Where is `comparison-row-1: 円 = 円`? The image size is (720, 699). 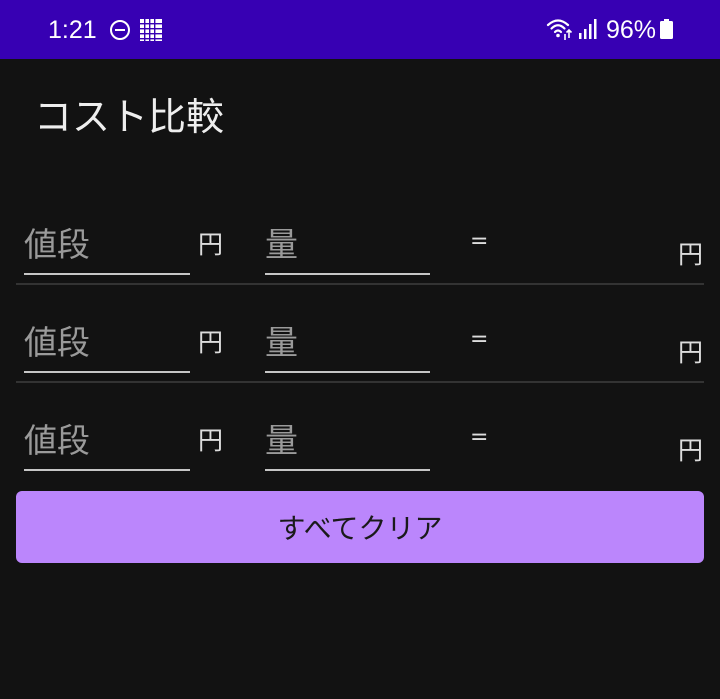
comparison-row-1: 円 = 円 is located at coordinates (360, 256).